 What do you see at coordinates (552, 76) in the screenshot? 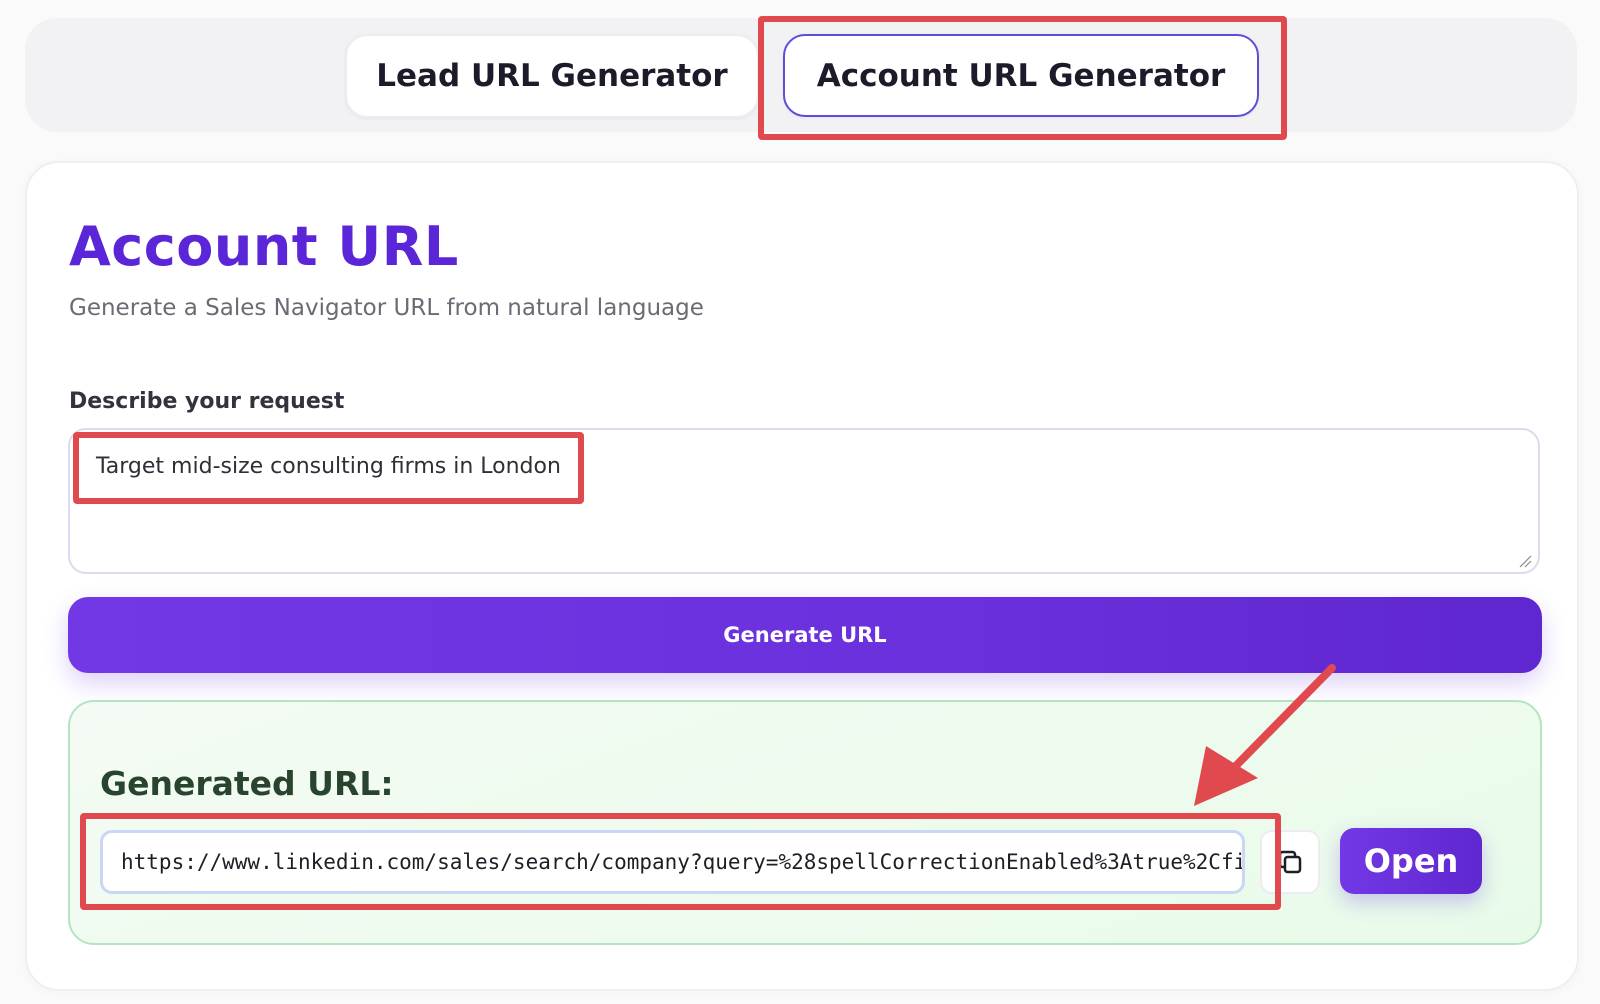
I see `tab-lead-url-generator: Lead URL Generator` at bounding box center [552, 76].